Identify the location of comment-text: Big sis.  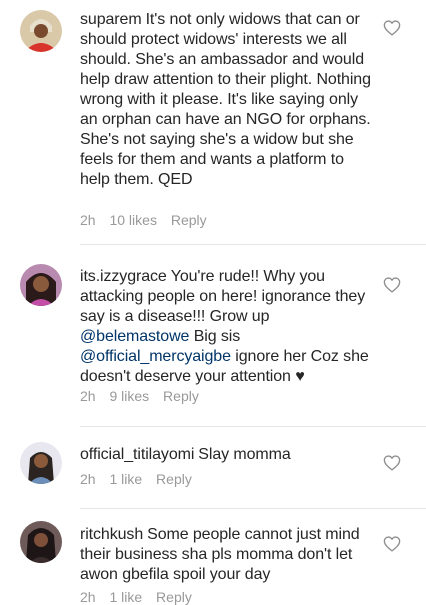
(217, 336).